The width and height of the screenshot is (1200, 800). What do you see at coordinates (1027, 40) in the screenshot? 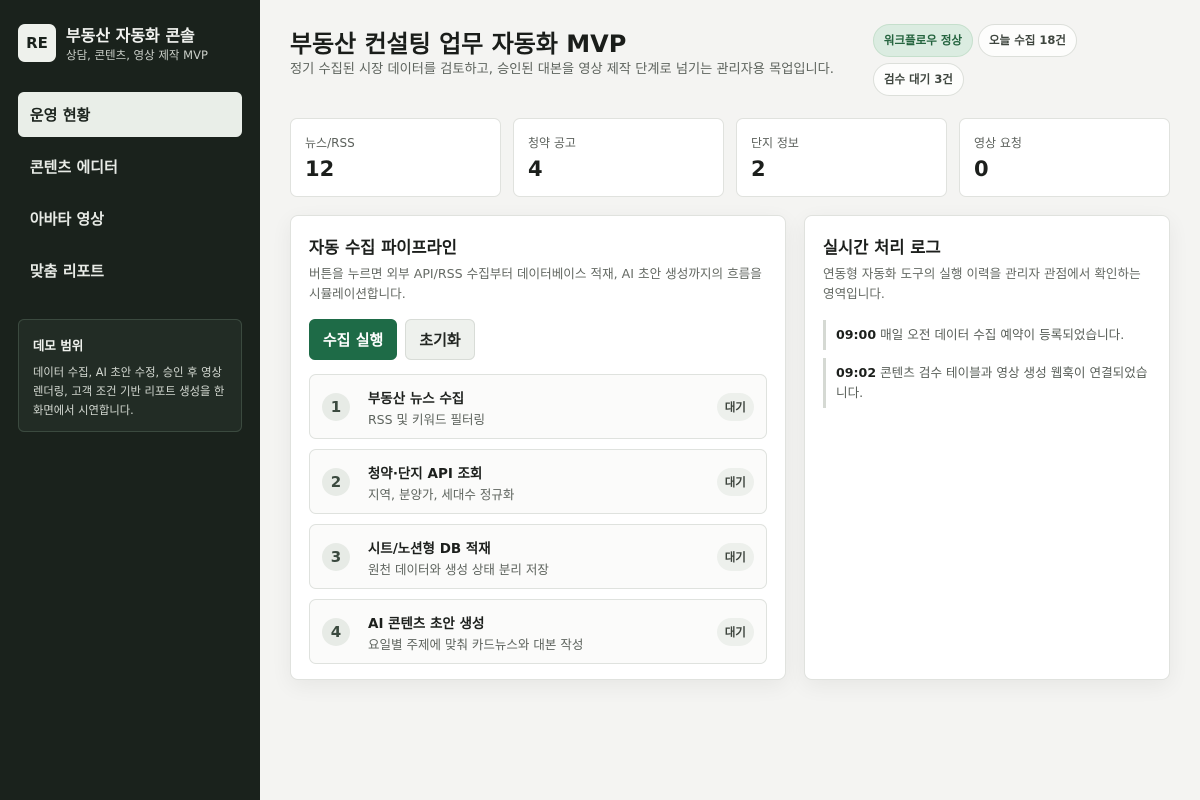
I see `today-collected-badge: 오늘 수집 18건` at bounding box center [1027, 40].